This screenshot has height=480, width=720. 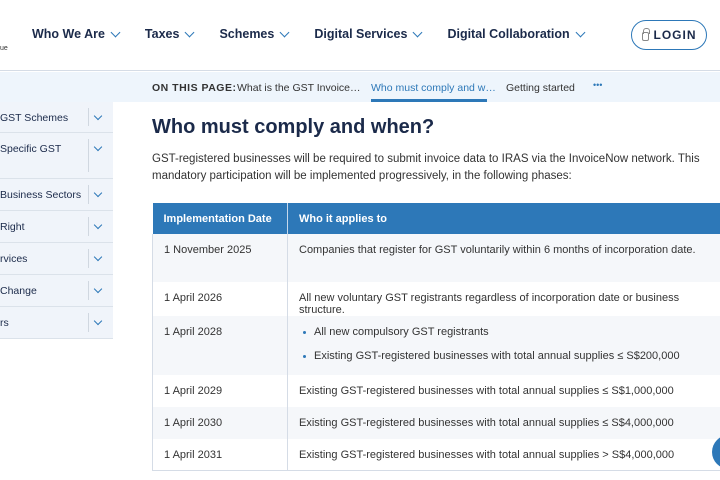 I want to click on sidebar-item: Specific GST, so click(x=56, y=156).